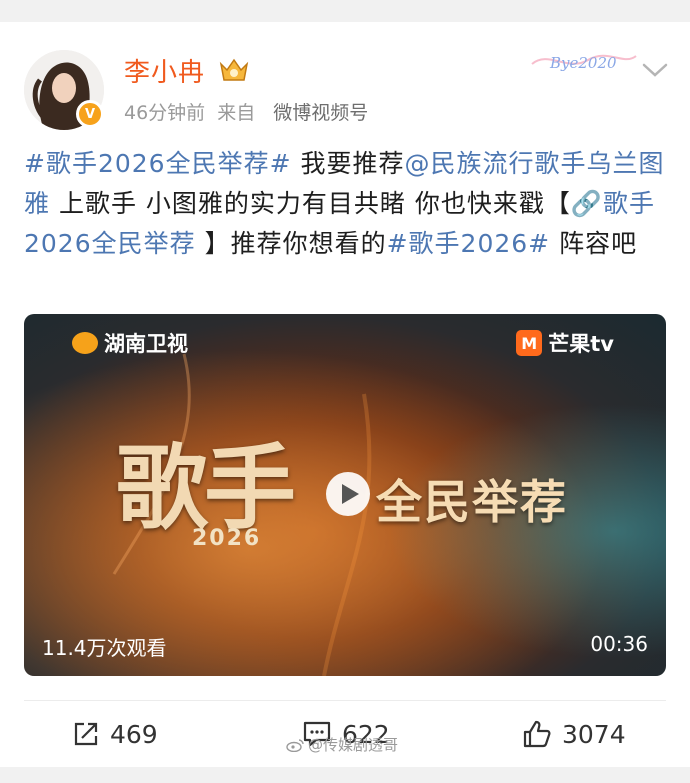  What do you see at coordinates (581, 344) in the screenshot?
I see `mango-tv-logo-text: 芒果tv` at bounding box center [581, 344].